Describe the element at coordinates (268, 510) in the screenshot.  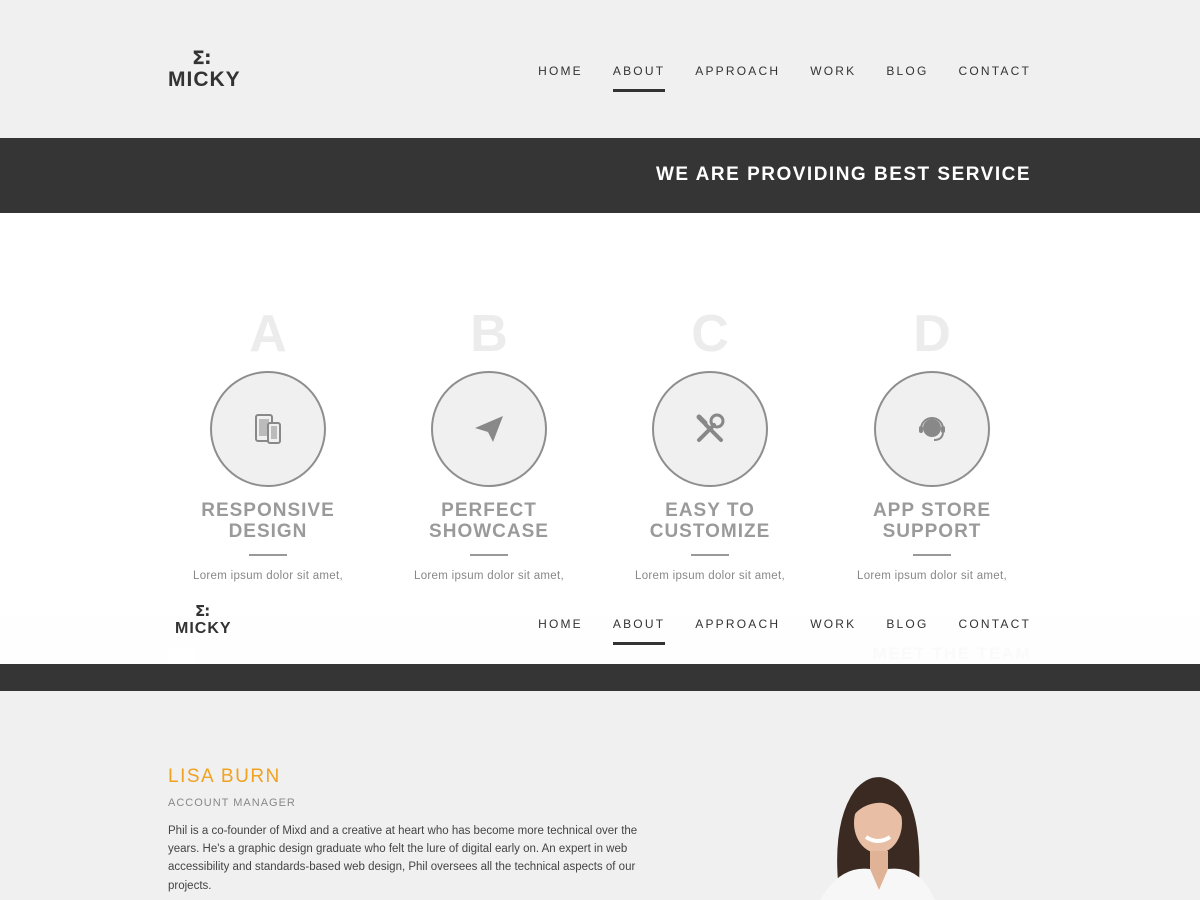
I see `service-title-line1: RESPONSIVE` at that location.